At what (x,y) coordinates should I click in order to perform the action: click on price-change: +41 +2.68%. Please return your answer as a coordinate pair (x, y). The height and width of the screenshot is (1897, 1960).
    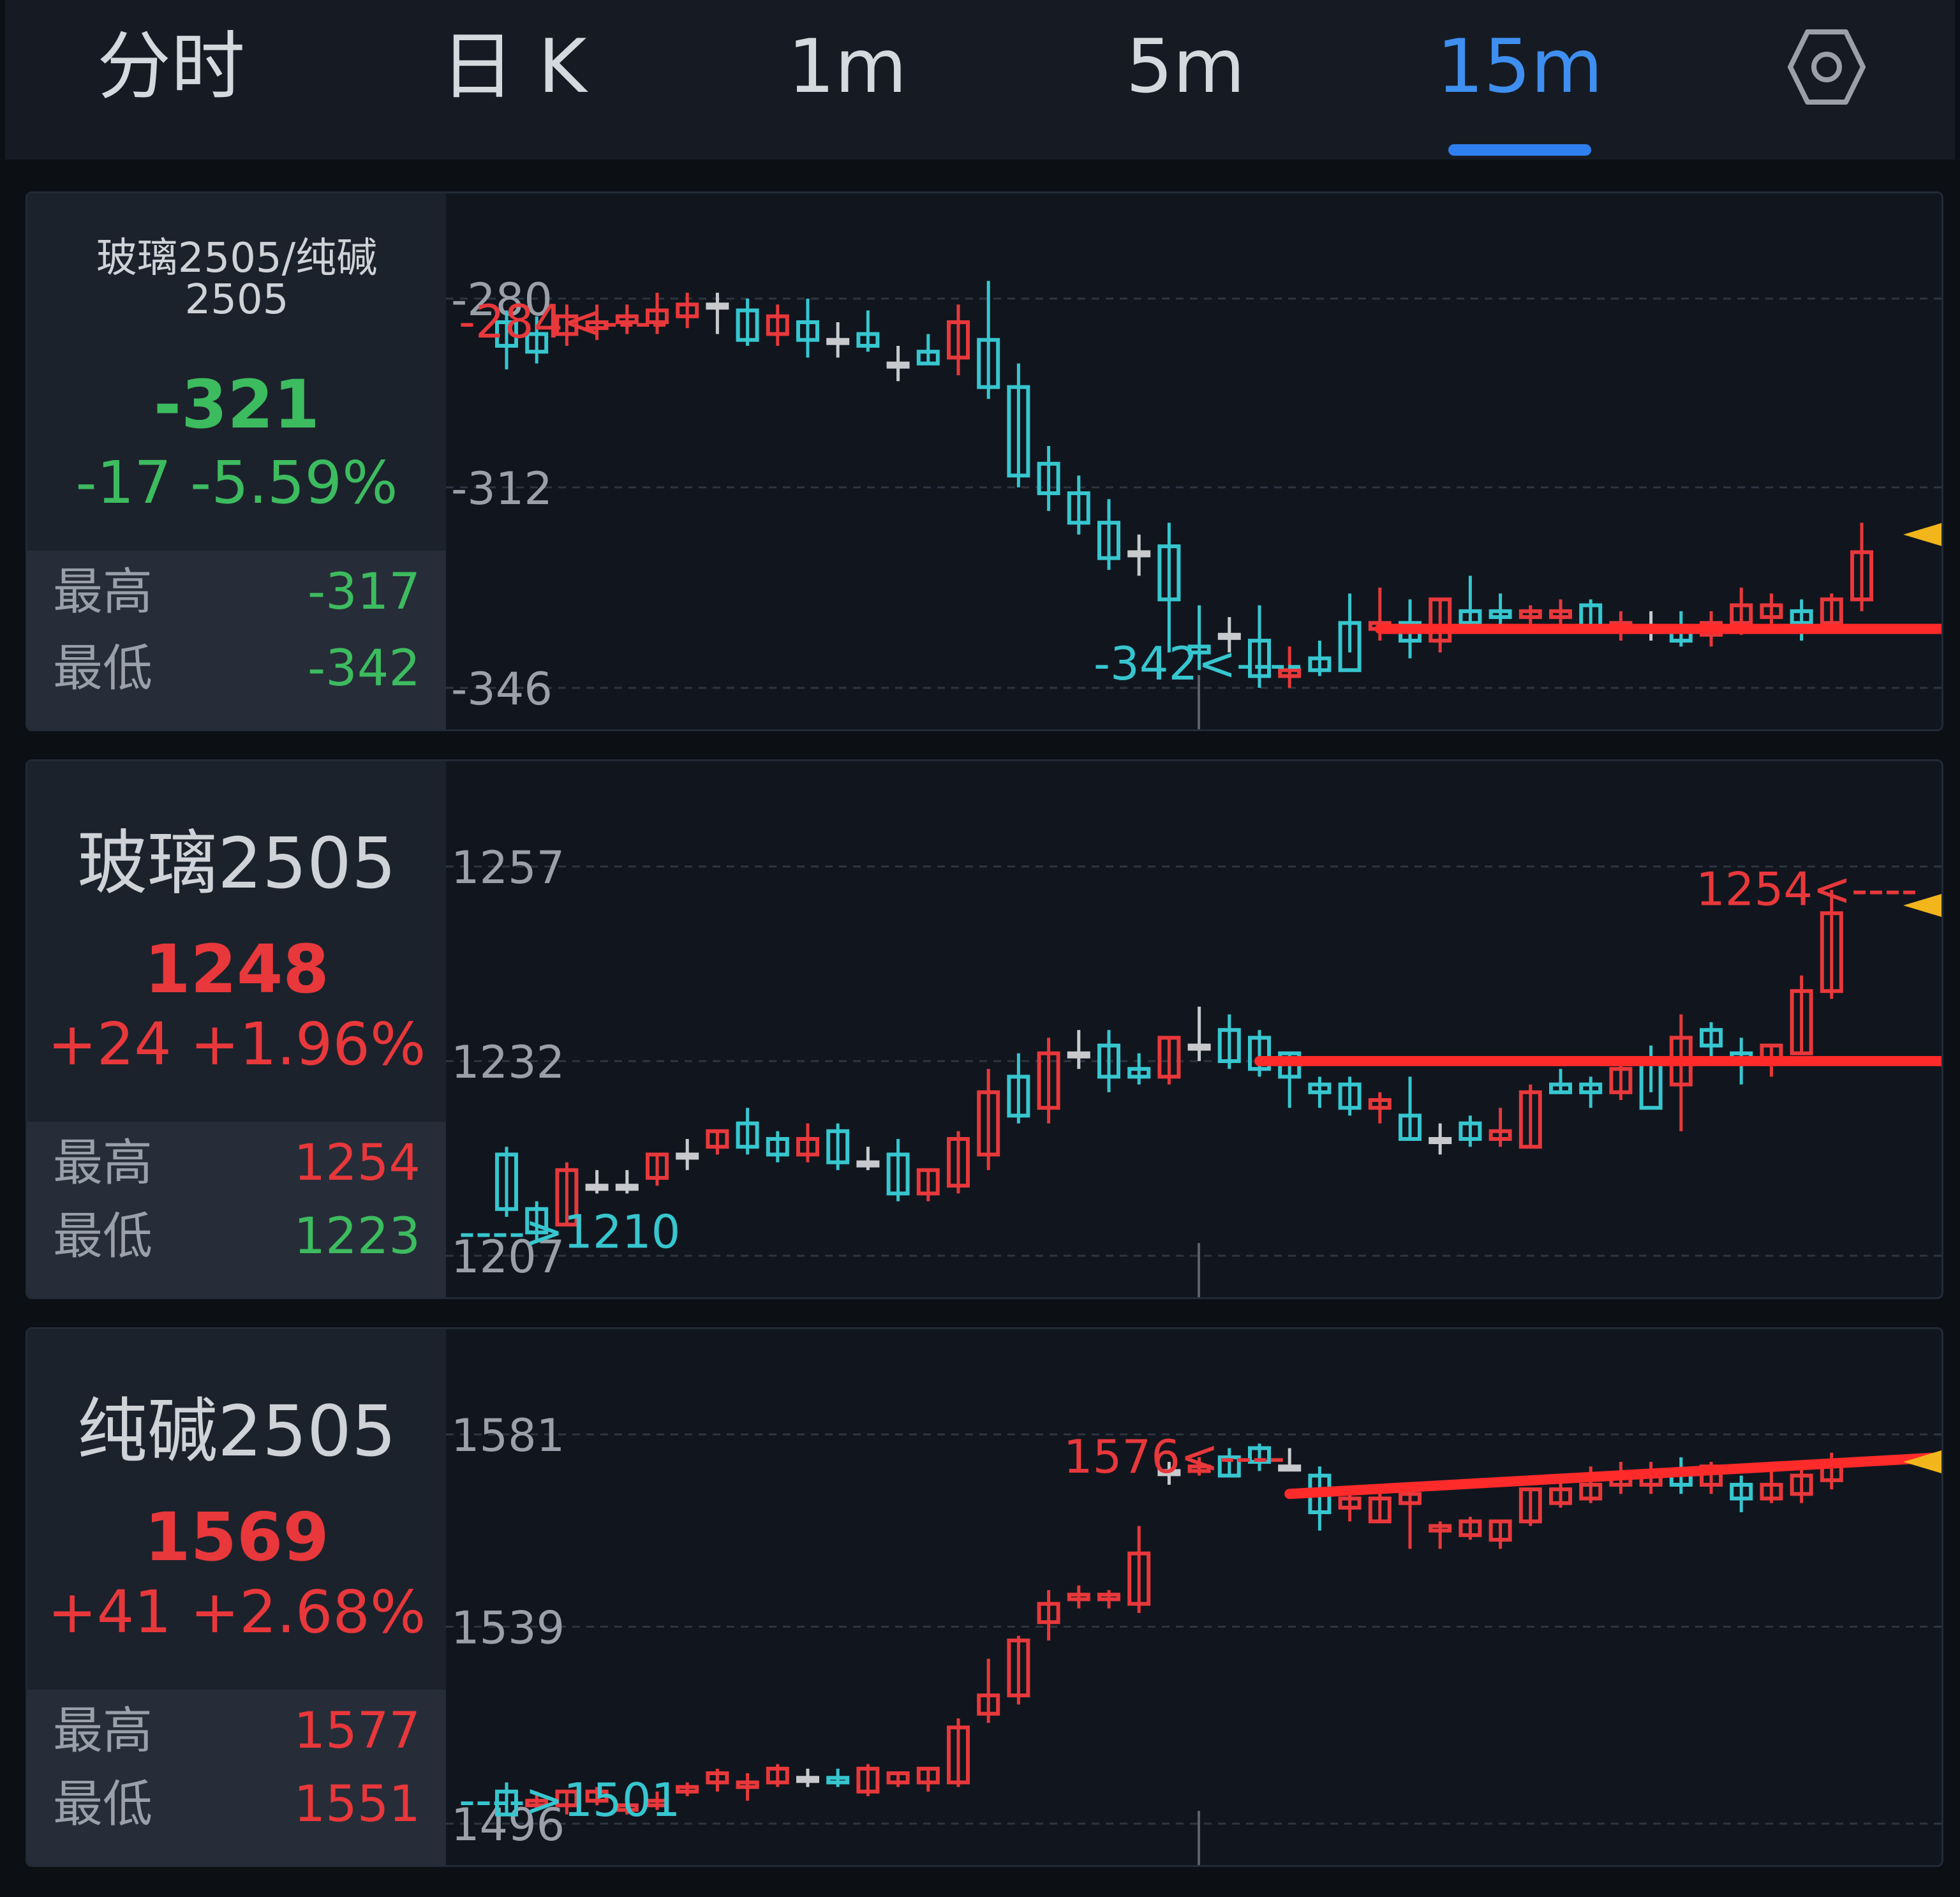
    Looking at the image, I should click on (236, 1612).